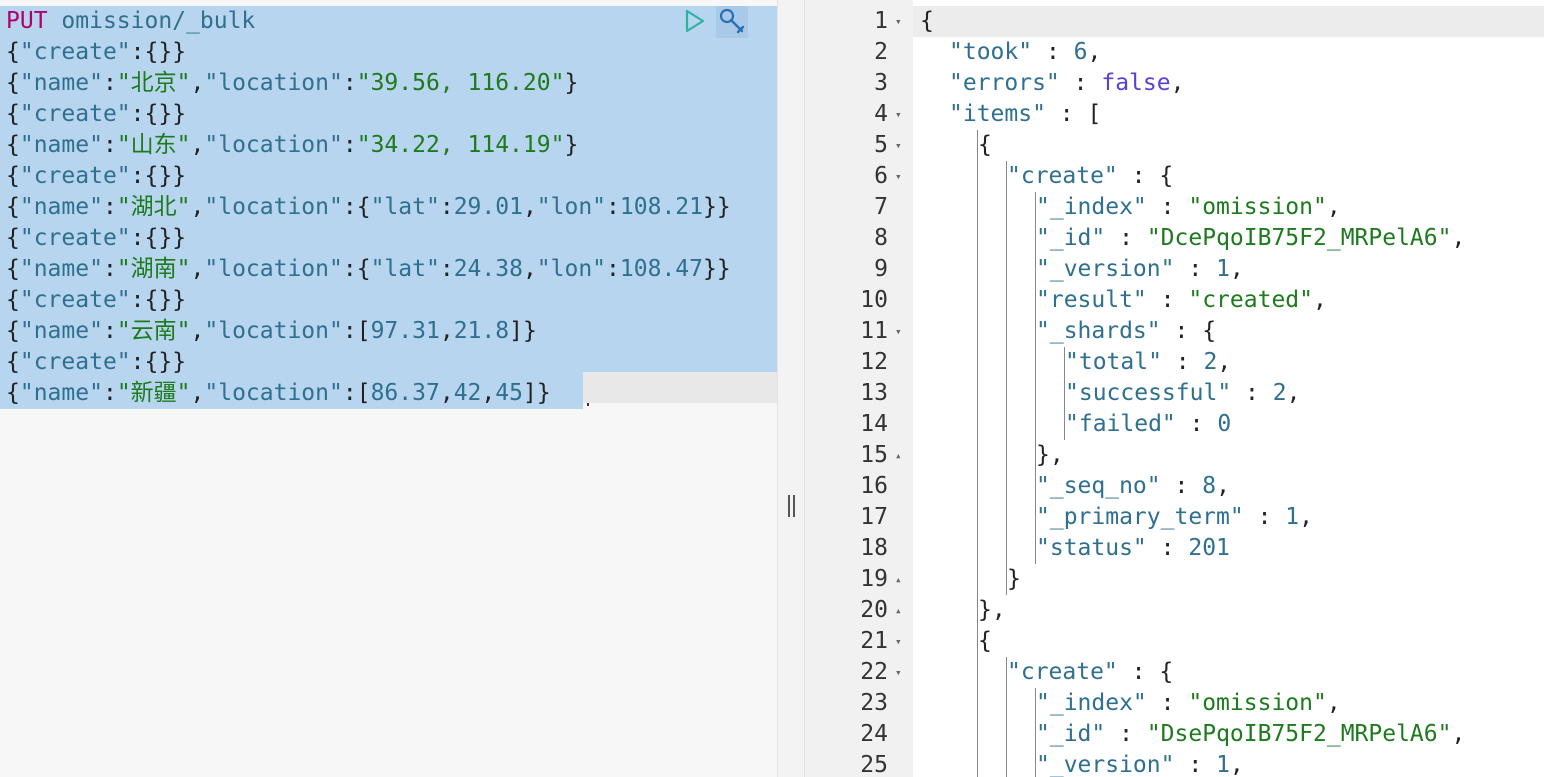 The image size is (1544, 777). I want to click on response-line: 10 "result" : "created",, so click(1174, 300).